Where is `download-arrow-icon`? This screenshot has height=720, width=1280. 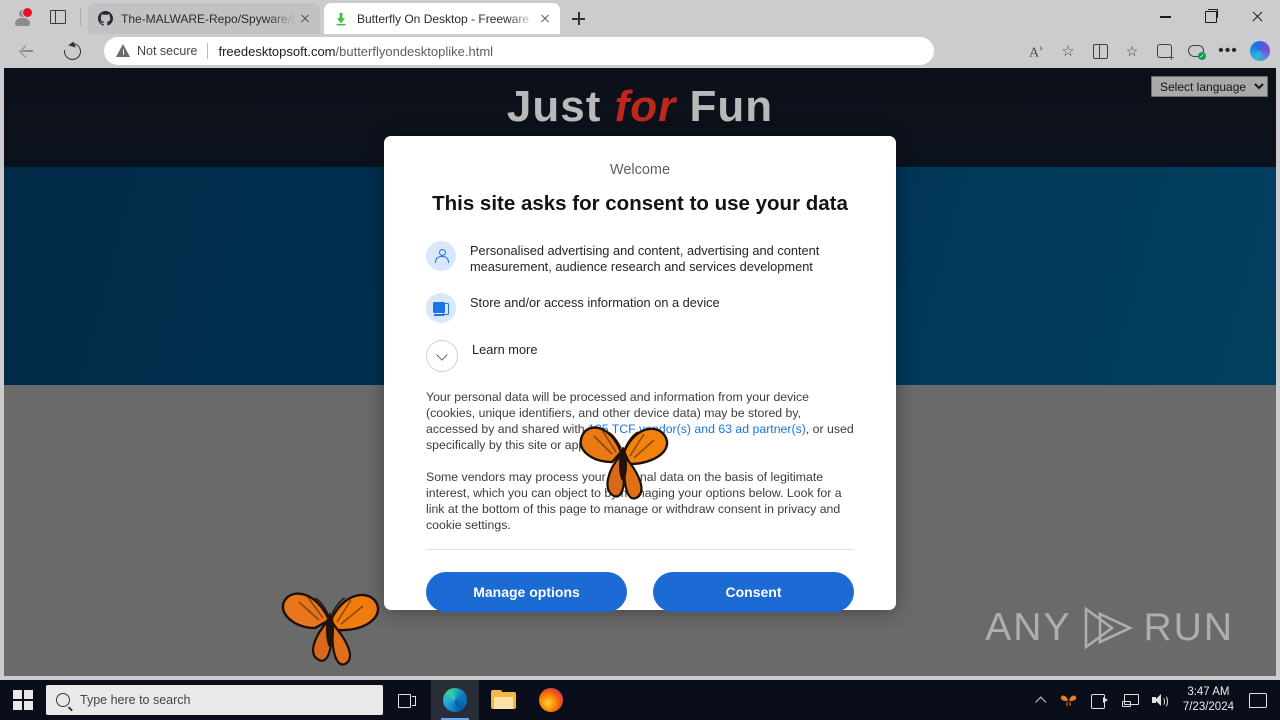 download-arrow-icon is located at coordinates (341, 19).